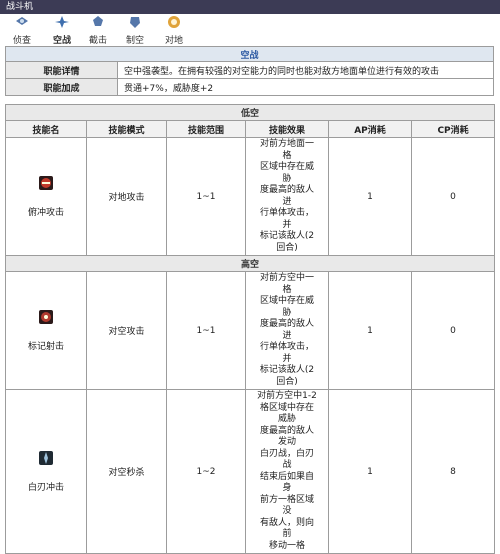  What do you see at coordinates (21, 41) in the screenshot?
I see `menu-label: 侦查` at bounding box center [21, 41].